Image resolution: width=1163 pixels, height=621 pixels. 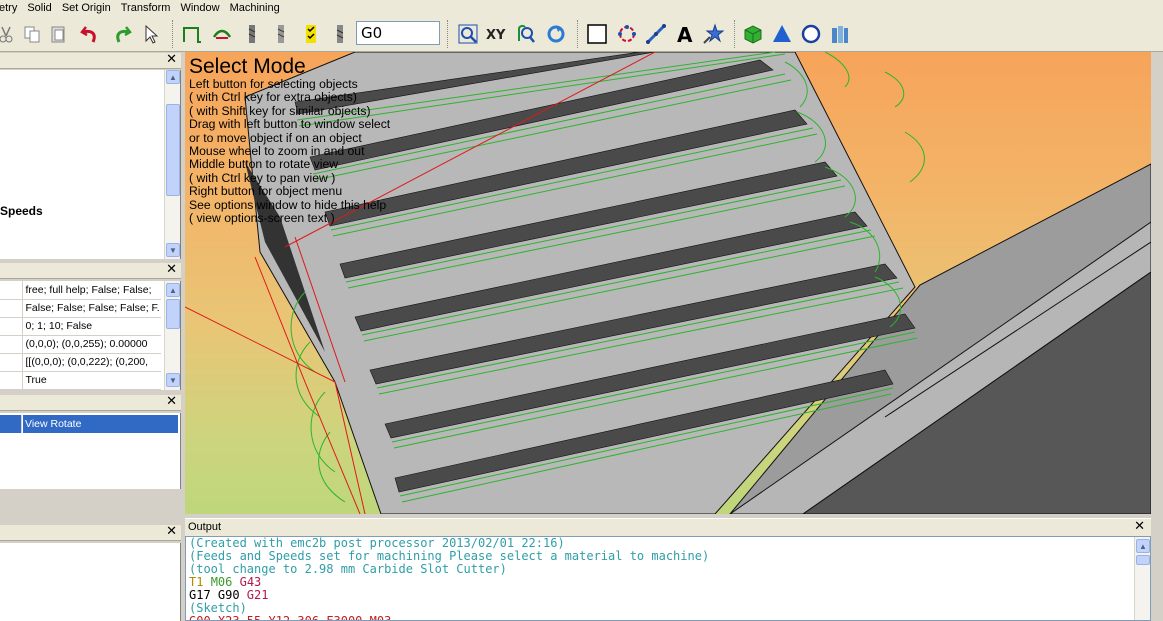 What do you see at coordinates (1142, 578) in the screenshot?
I see `output-scrollbar: ▲` at bounding box center [1142, 578].